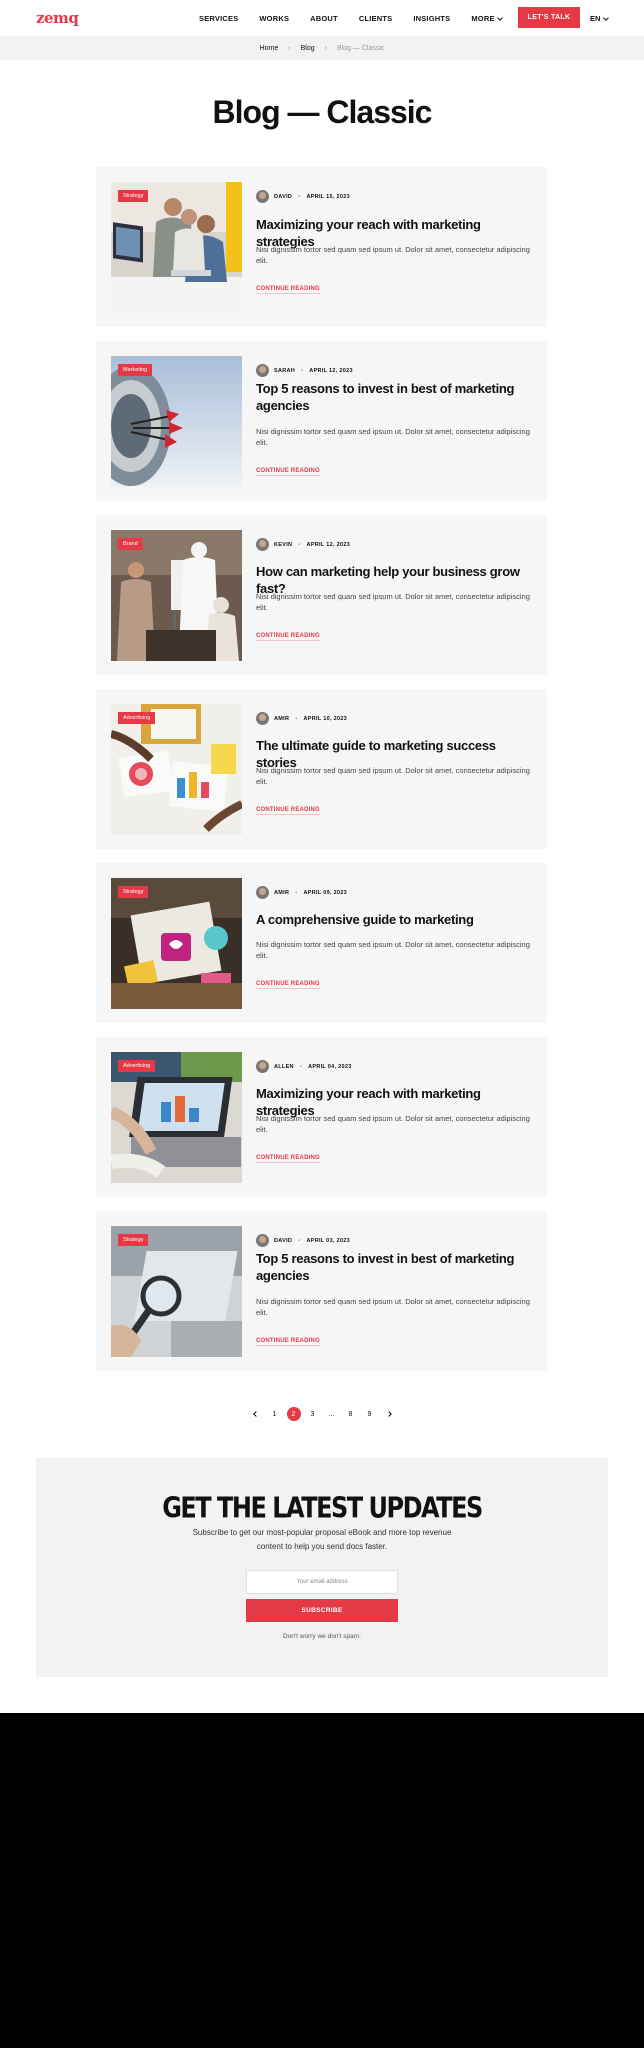  Describe the element at coordinates (322, 1582) in the screenshot. I see `email-field: Your email address` at that location.